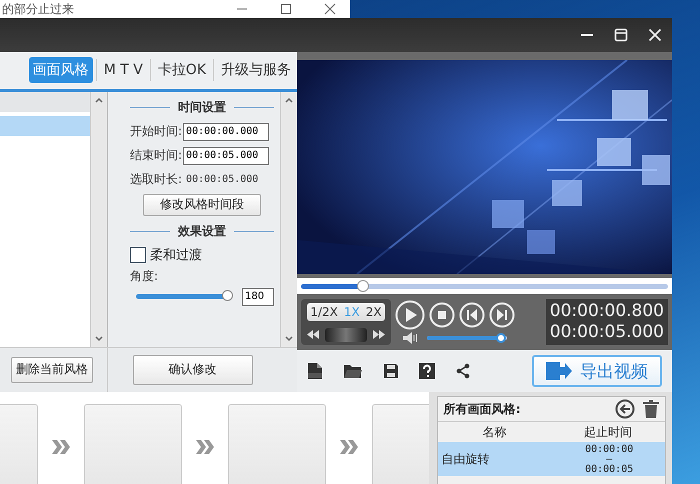 The image size is (700, 484). I want to click on export-video-button: 导出视频, so click(597, 371).